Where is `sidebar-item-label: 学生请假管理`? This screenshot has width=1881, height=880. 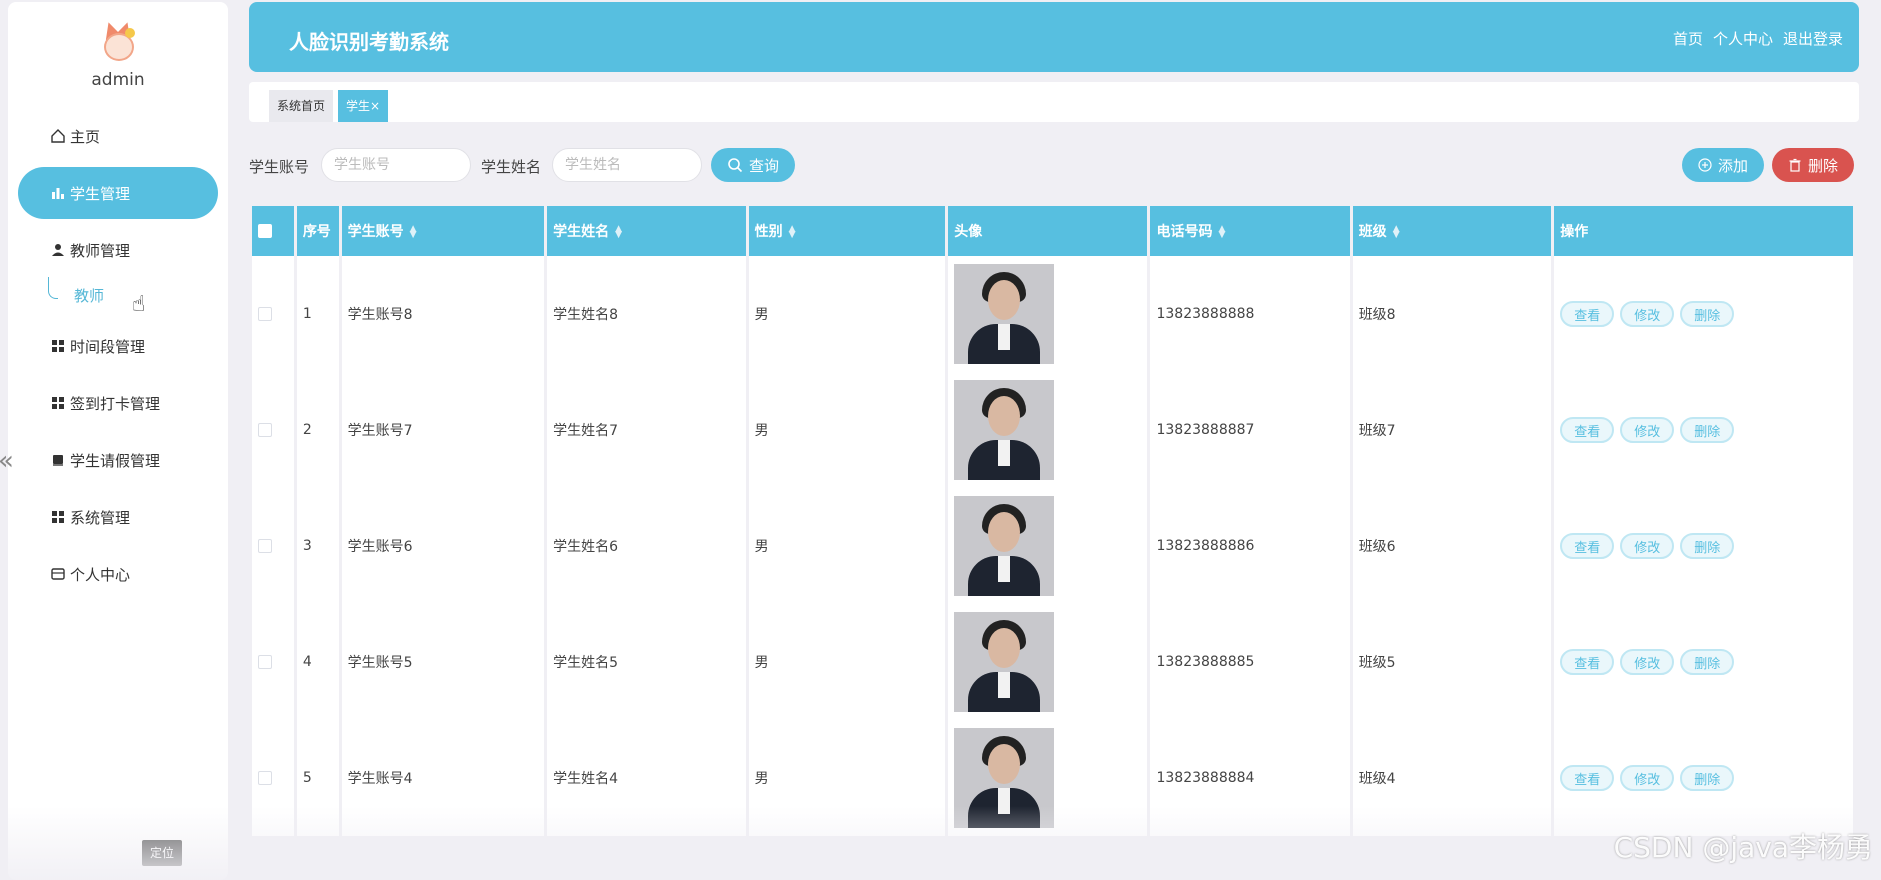 sidebar-item-label: 学生请假管理 is located at coordinates (115, 460).